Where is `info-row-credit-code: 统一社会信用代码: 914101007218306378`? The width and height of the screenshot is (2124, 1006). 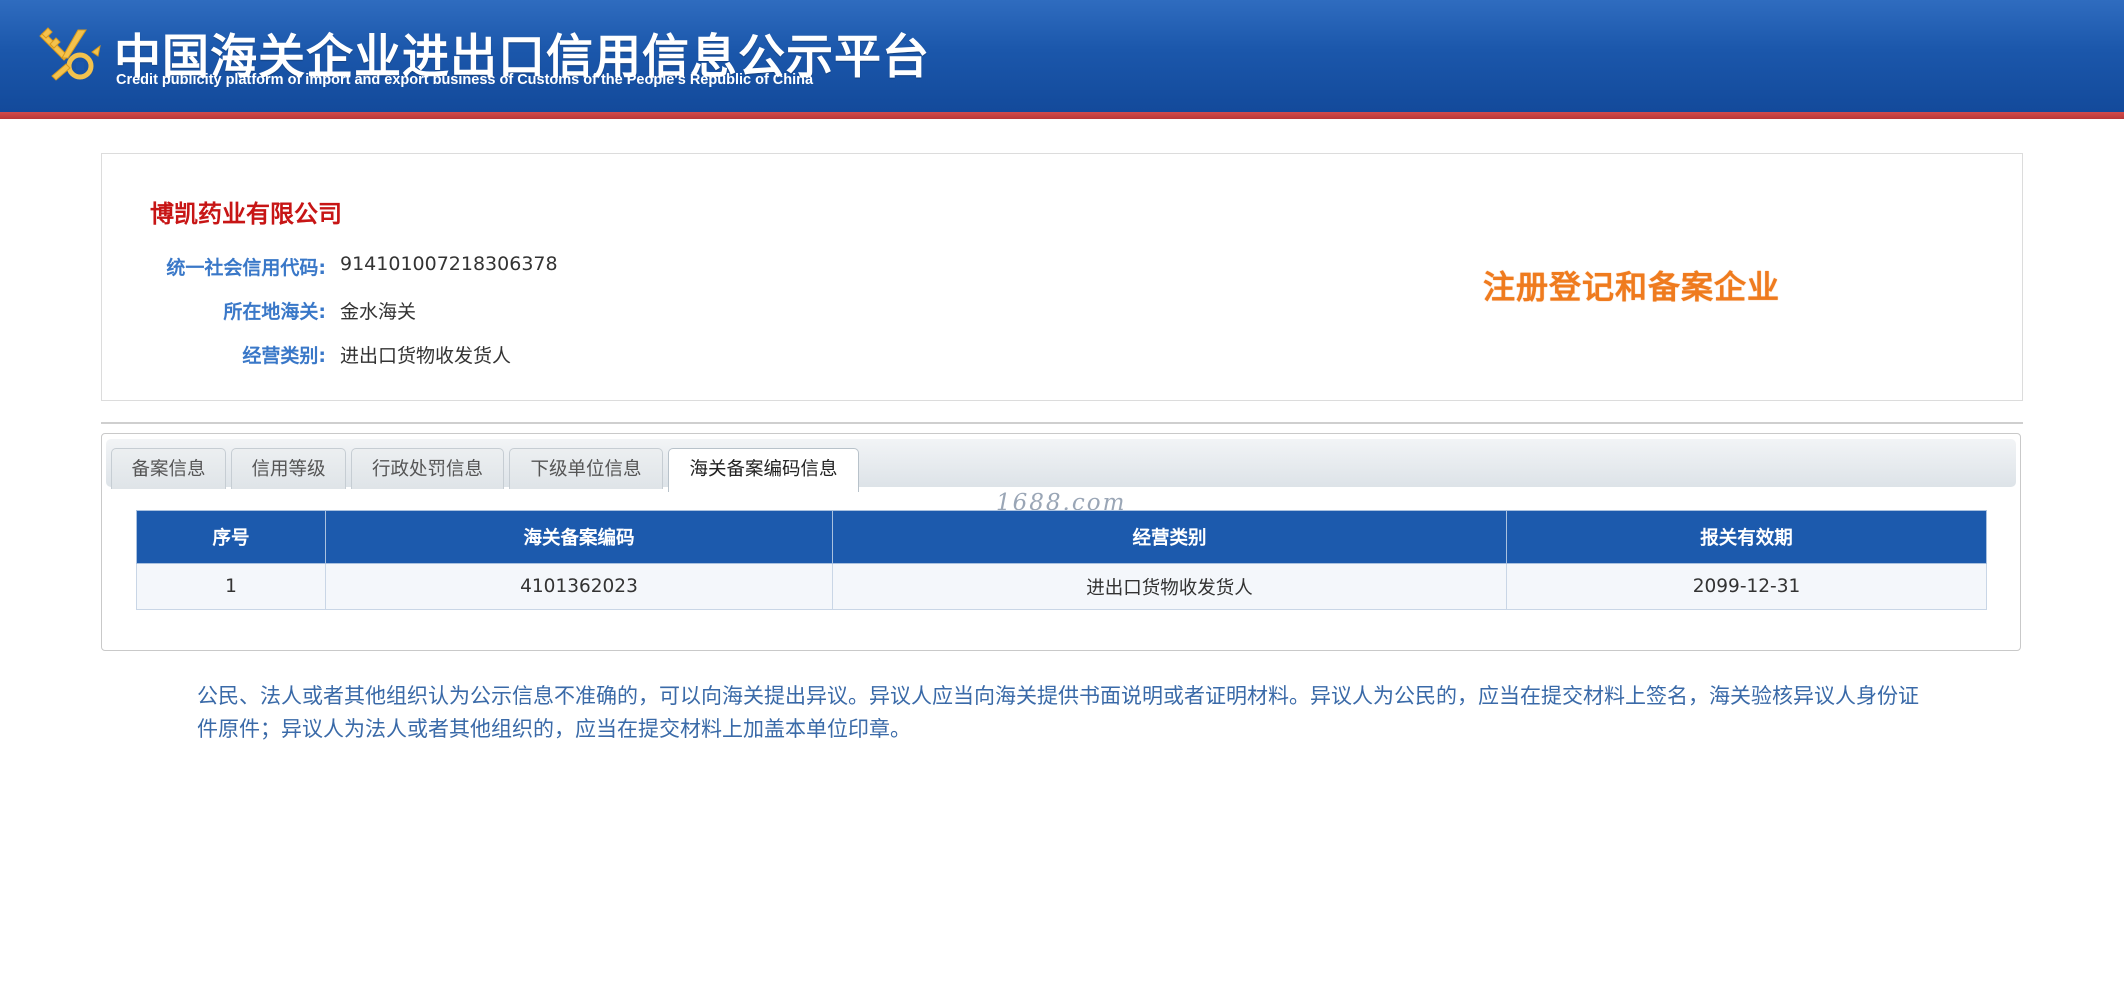 info-row-credit-code: 统一社会信用代码: 914101007218306378 is located at coordinates (452, 265).